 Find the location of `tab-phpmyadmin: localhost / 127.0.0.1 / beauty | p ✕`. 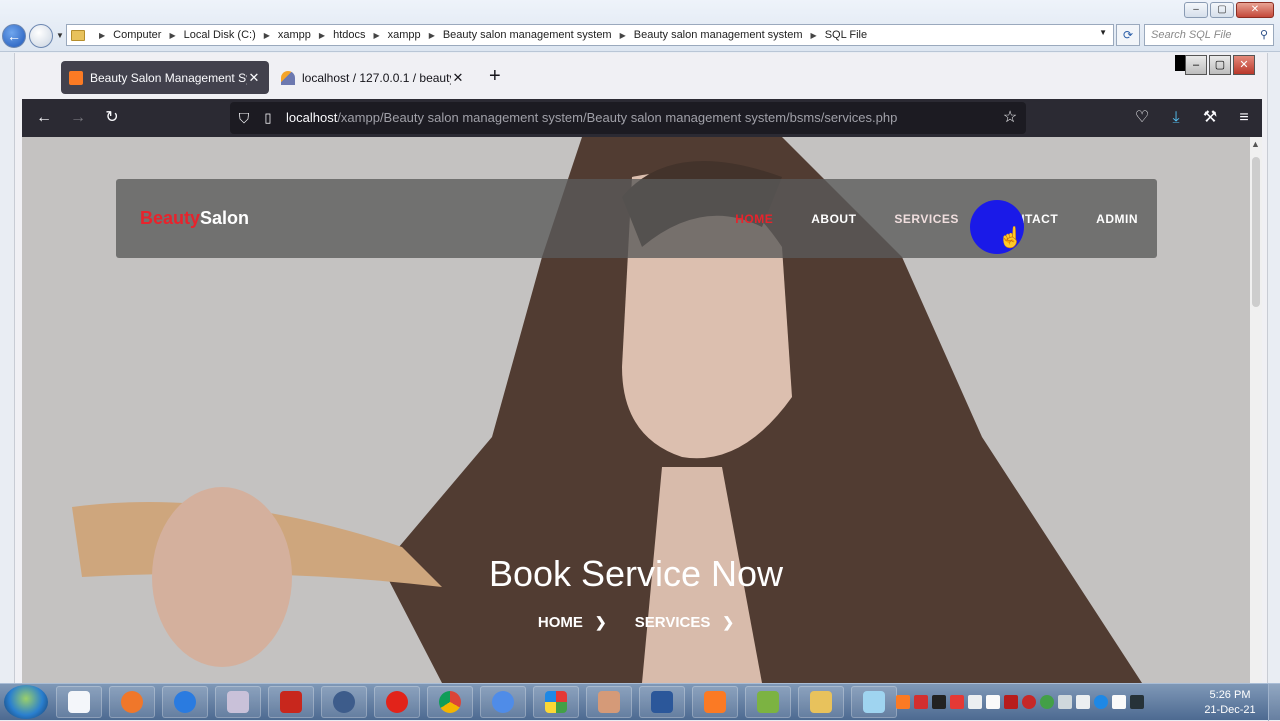

tab-phpmyadmin: localhost / 127.0.0.1 / beauty | p ✕ is located at coordinates (373, 77).